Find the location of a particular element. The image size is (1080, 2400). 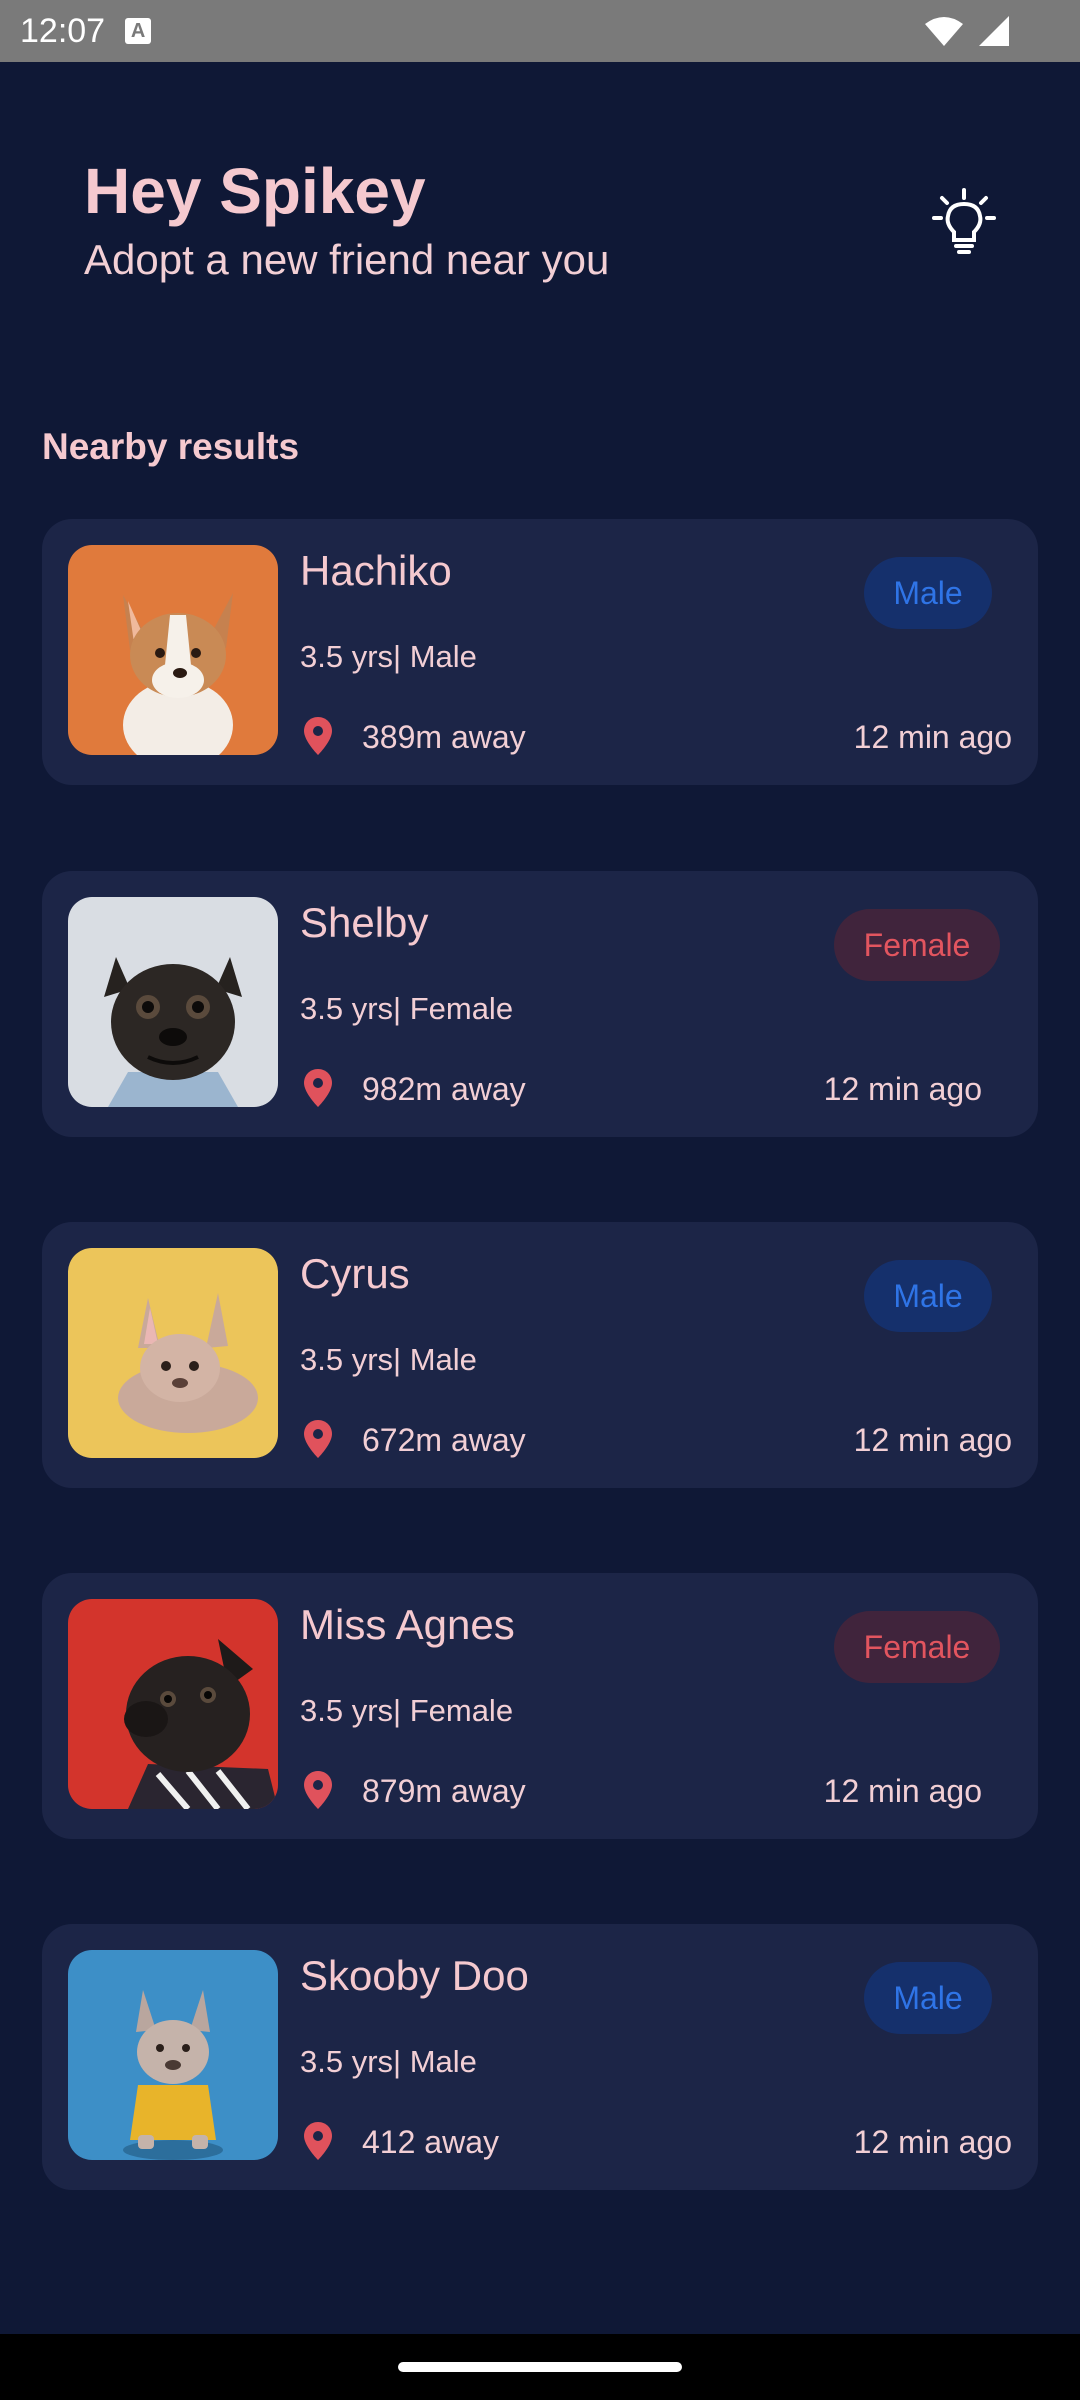

pug-photo is located at coordinates (173, 1002).